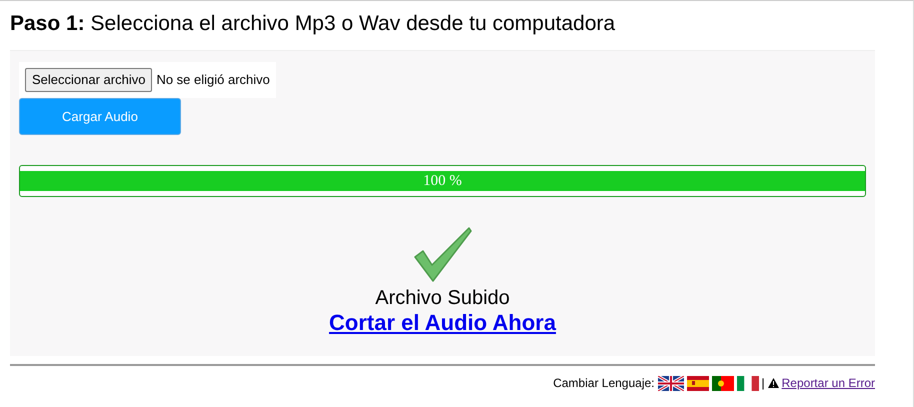 The image size is (914, 407). Describe the element at coordinates (213, 80) in the screenshot. I see `file-status: No se eligió archivo` at that location.